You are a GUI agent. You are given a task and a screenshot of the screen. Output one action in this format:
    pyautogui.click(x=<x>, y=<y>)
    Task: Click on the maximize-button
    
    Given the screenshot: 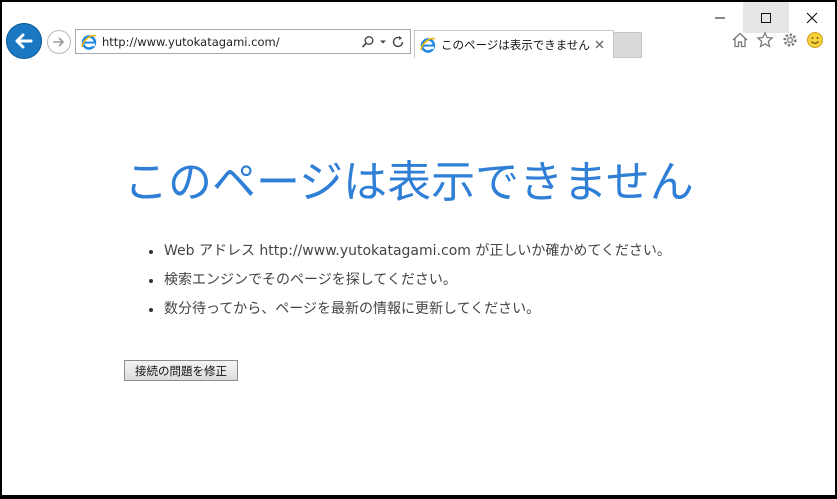 What is the action you would take?
    pyautogui.click(x=766, y=17)
    